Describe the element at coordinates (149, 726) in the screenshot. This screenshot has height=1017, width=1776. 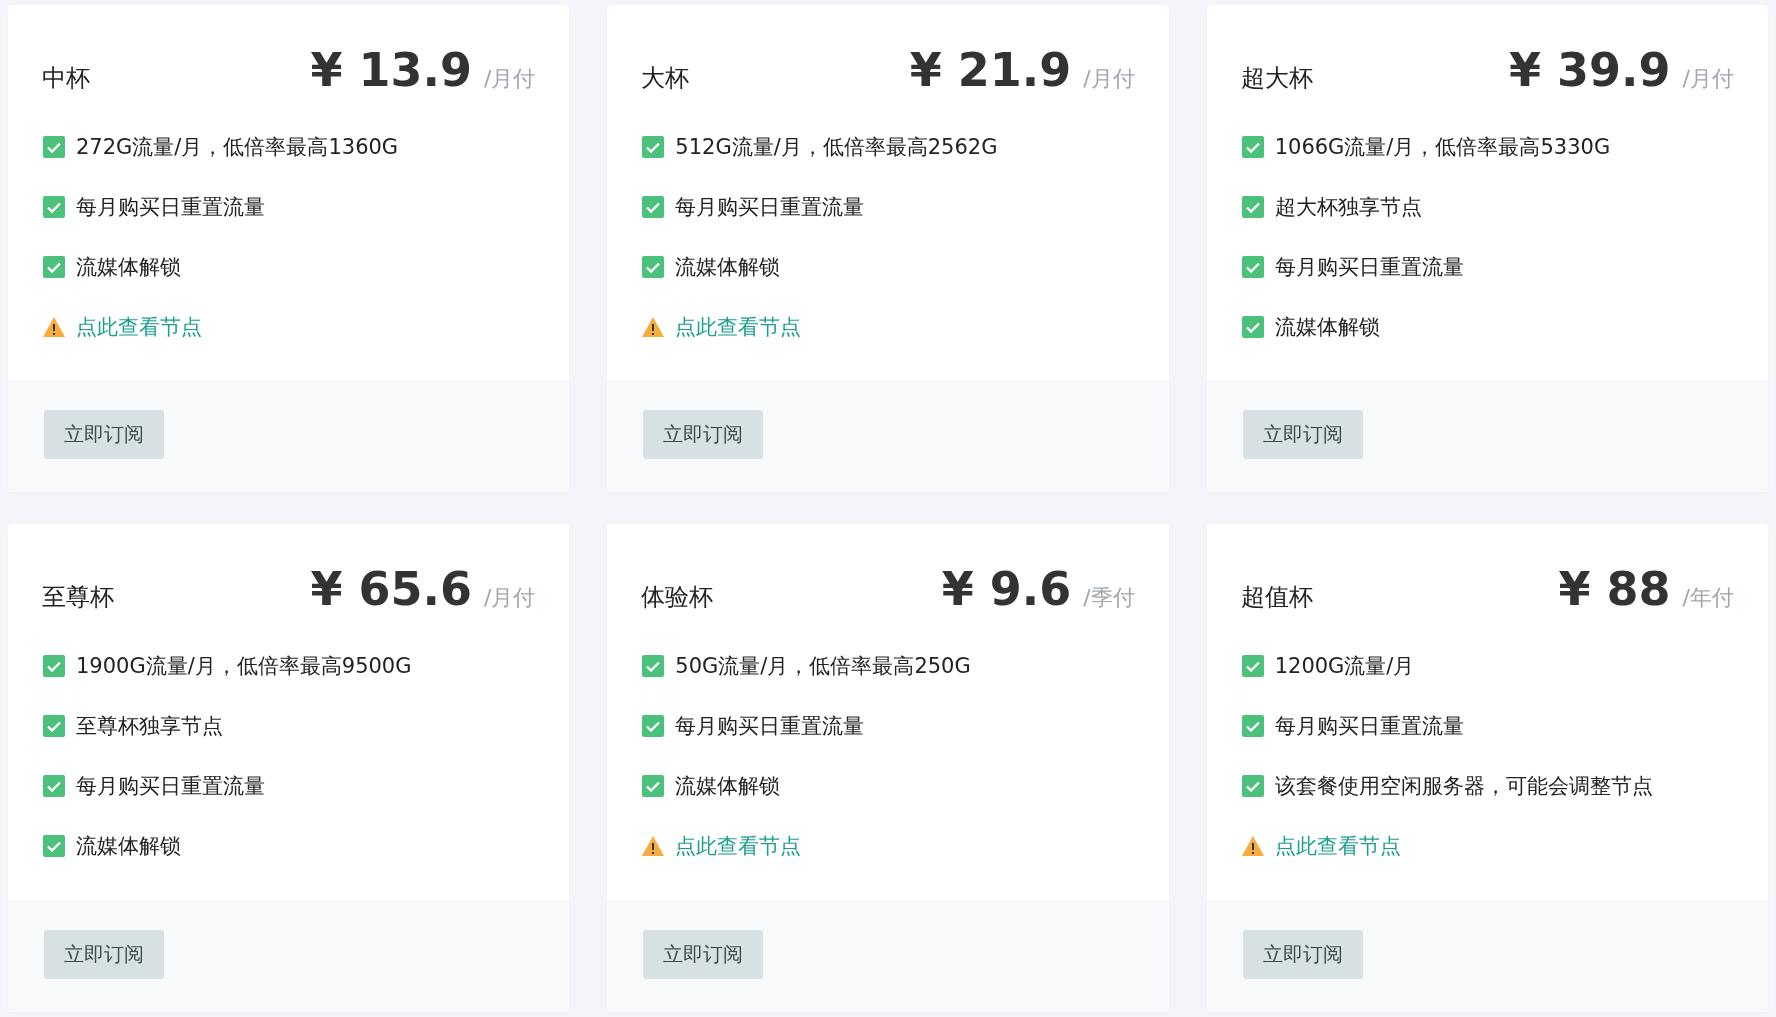
I see `feature-text: 至尊杯独享节点` at that location.